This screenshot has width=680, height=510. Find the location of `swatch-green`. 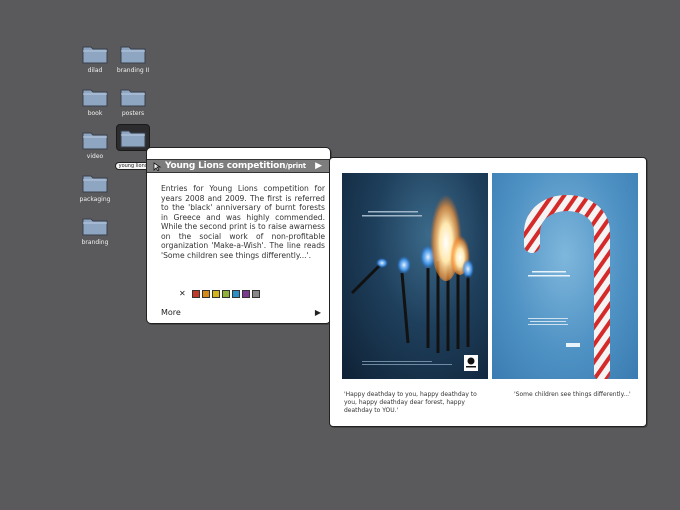

swatch-green is located at coordinates (225, 294).